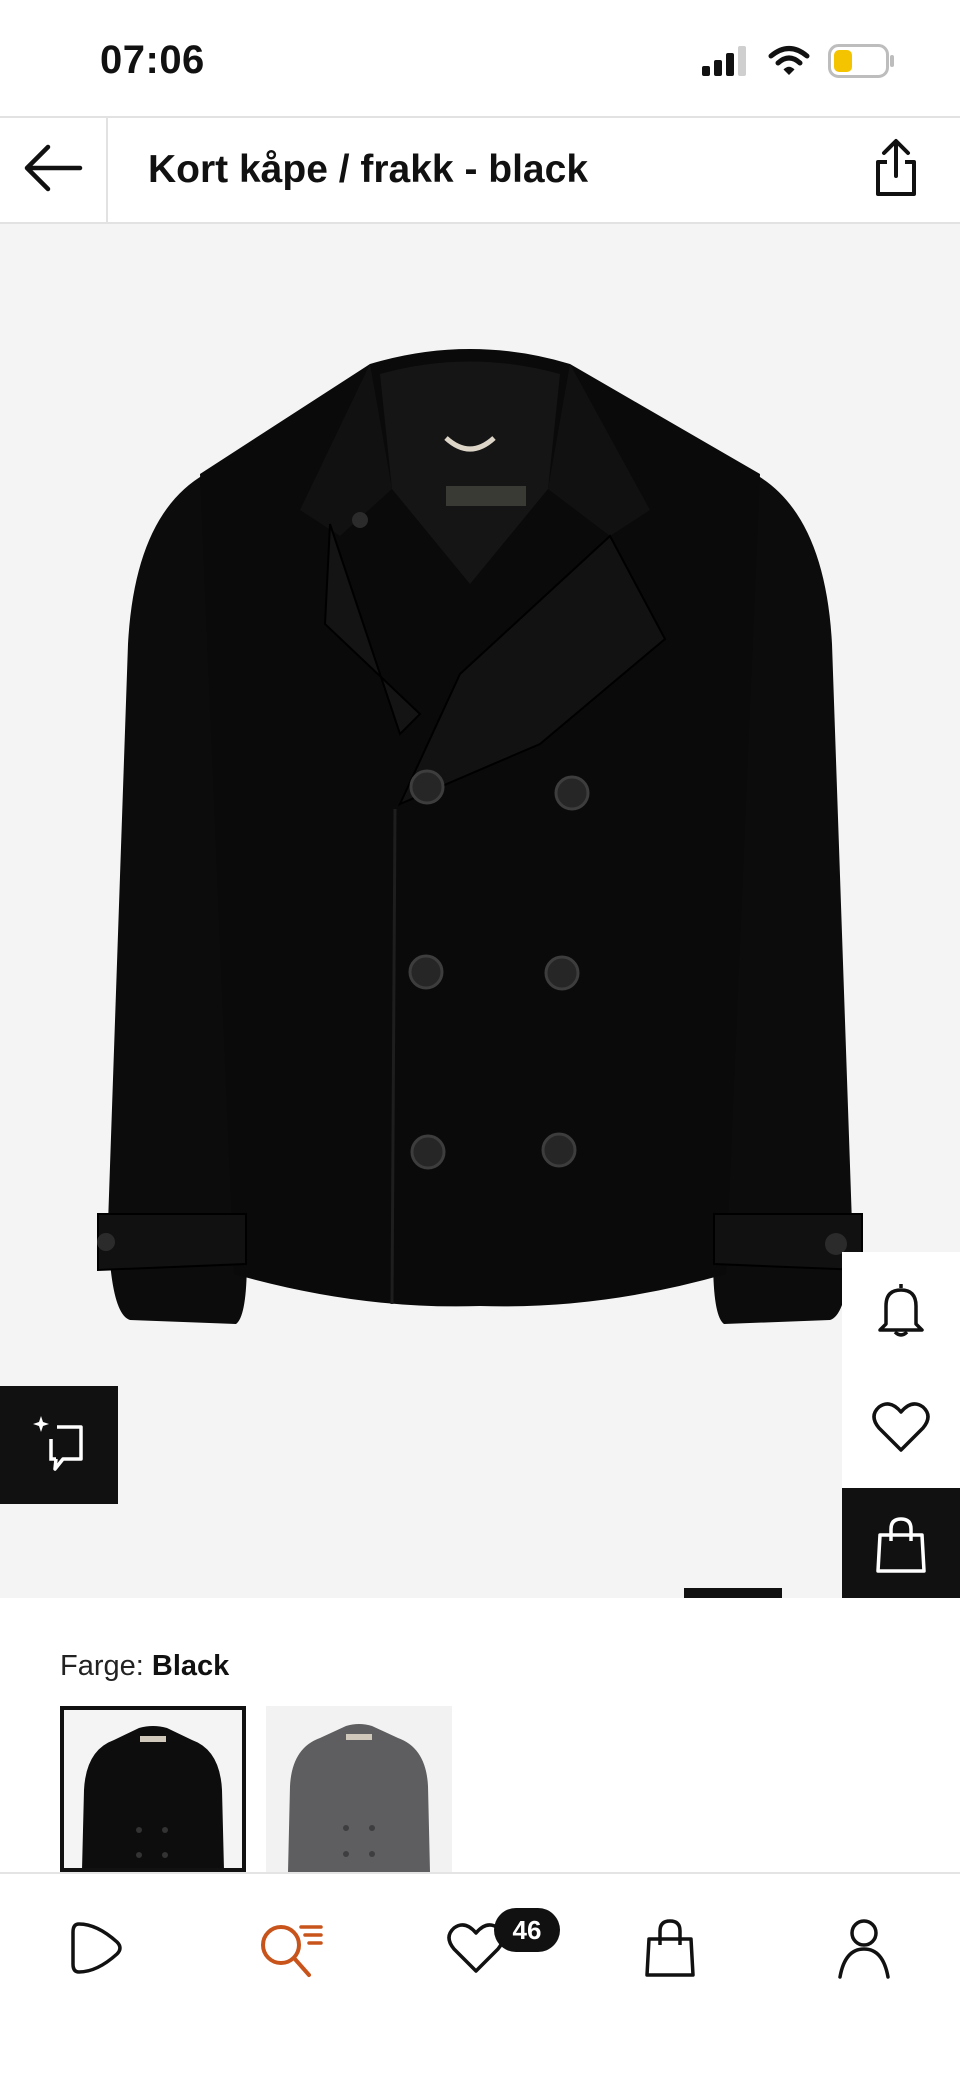 This screenshot has width=960, height=2078. I want to click on status-icons, so click(799, 63).